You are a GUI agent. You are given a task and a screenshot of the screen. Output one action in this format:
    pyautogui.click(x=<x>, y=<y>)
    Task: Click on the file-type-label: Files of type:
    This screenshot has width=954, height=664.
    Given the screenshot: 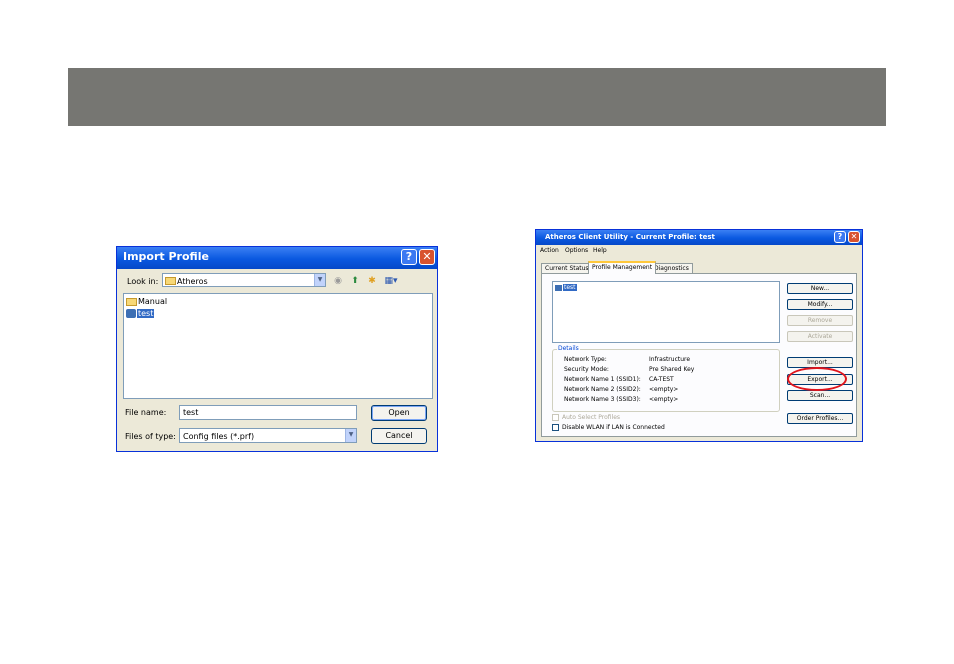 What is the action you would take?
    pyautogui.click(x=150, y=436)
    